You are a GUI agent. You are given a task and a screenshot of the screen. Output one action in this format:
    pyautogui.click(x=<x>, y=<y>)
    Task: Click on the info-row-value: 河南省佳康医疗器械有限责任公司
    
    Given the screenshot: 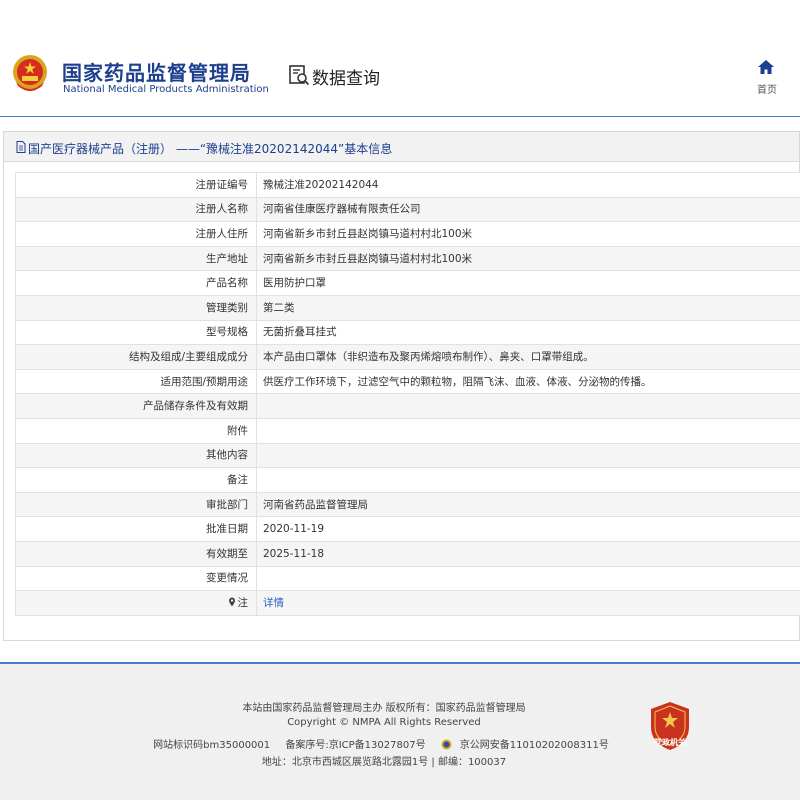 What is the action you would take?
    pyautogui.click(x=528, y=209)
    